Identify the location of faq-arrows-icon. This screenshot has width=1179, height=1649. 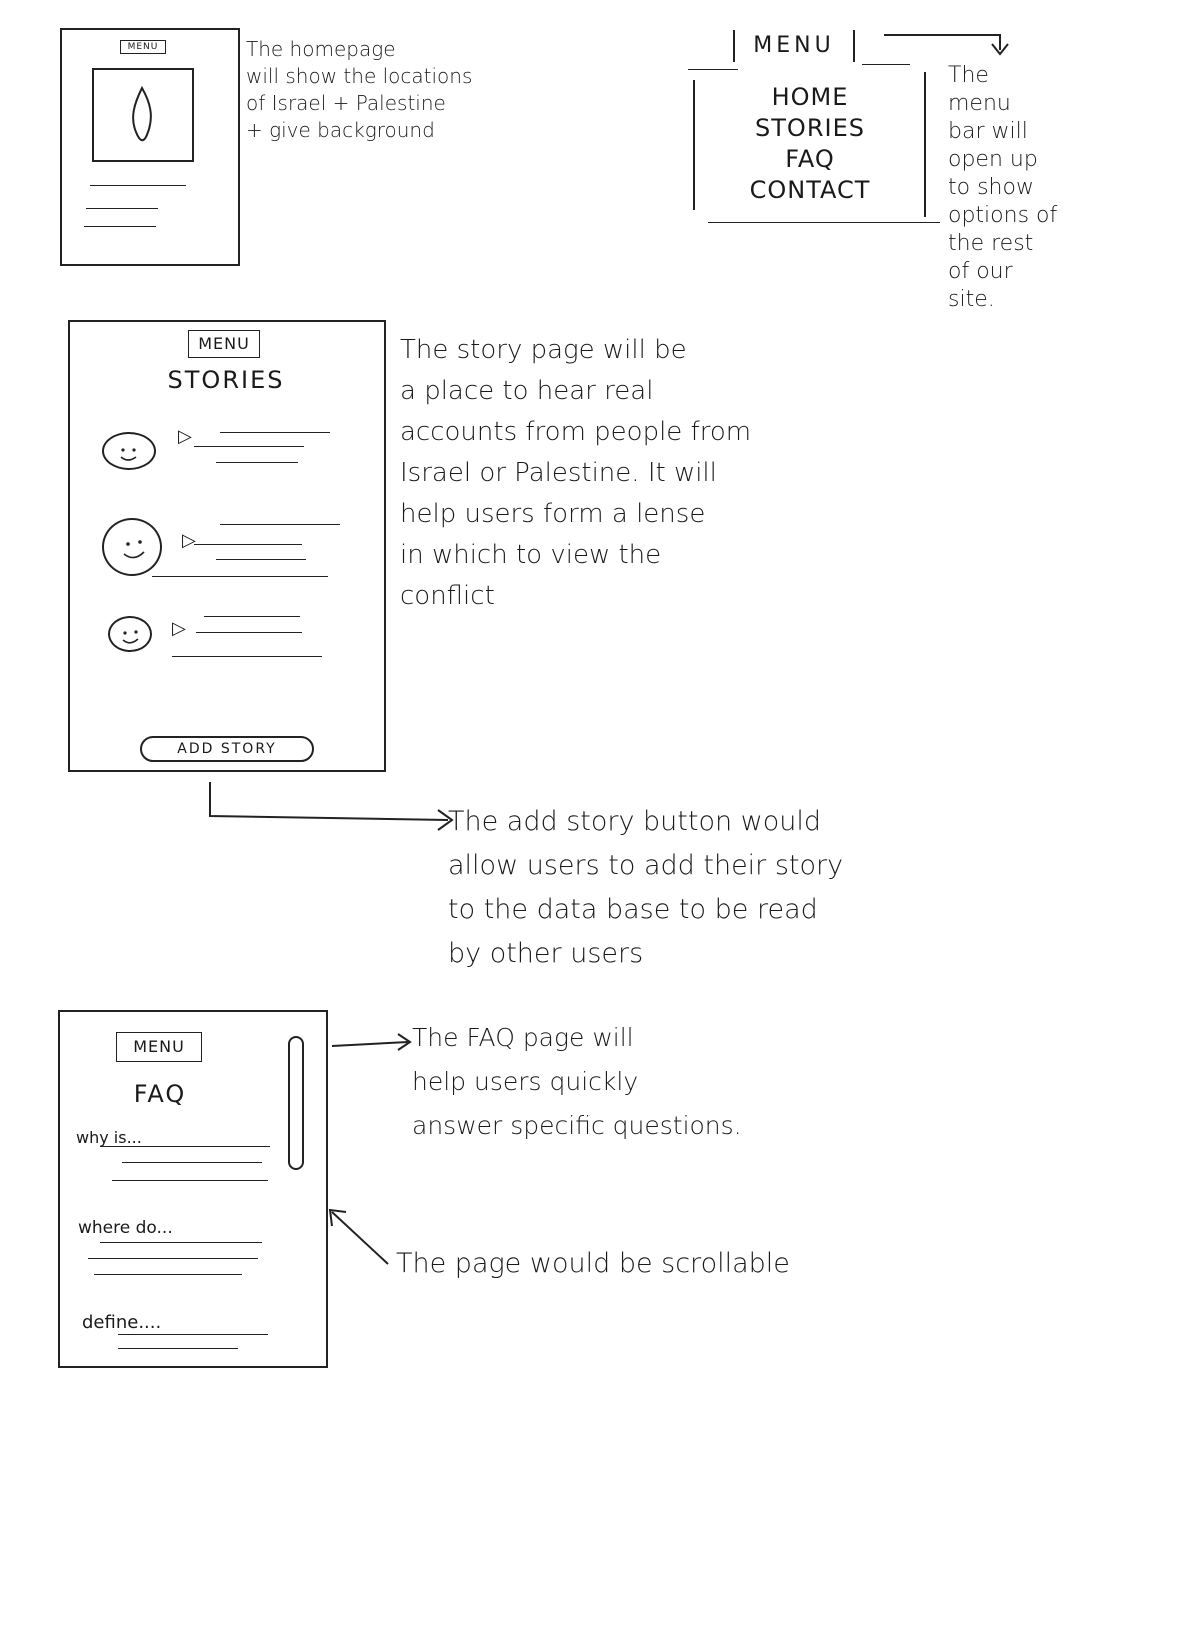
(370, 1149).